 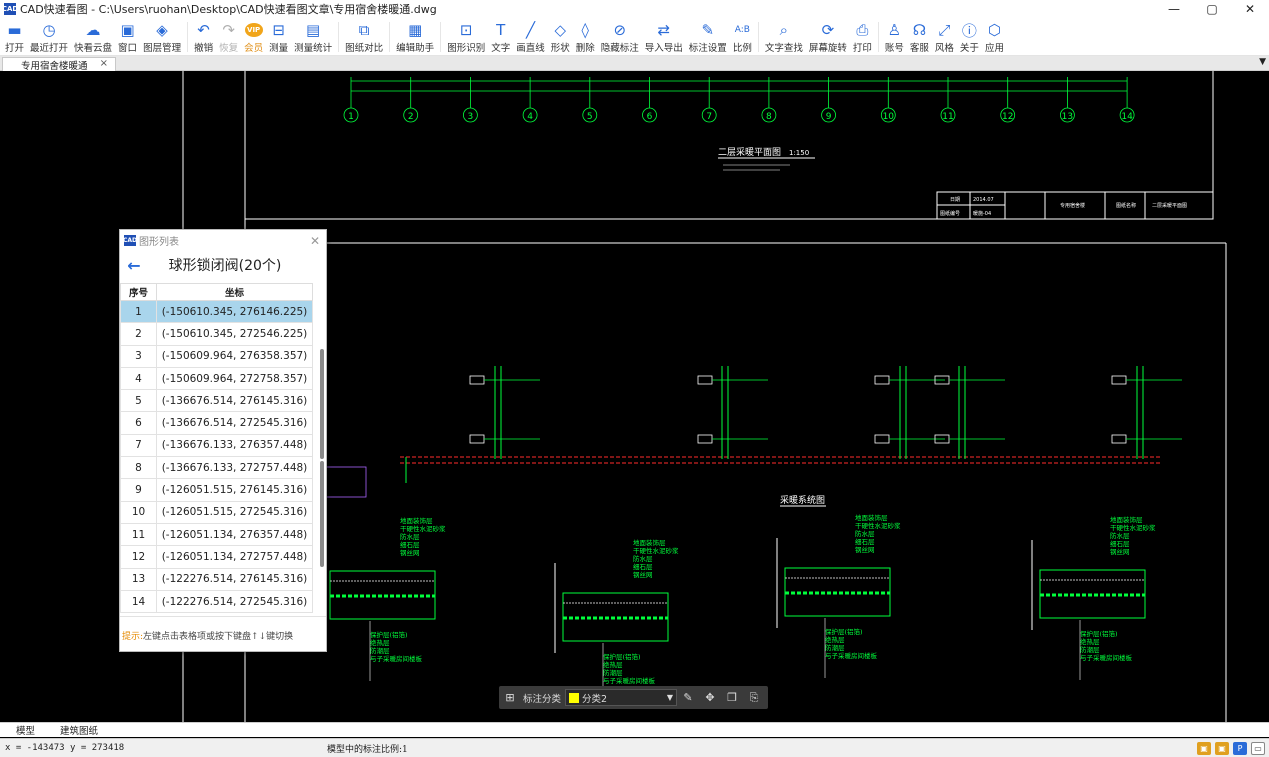 I want to click on close-window-button: ✕, so click(x=1250, y=9).